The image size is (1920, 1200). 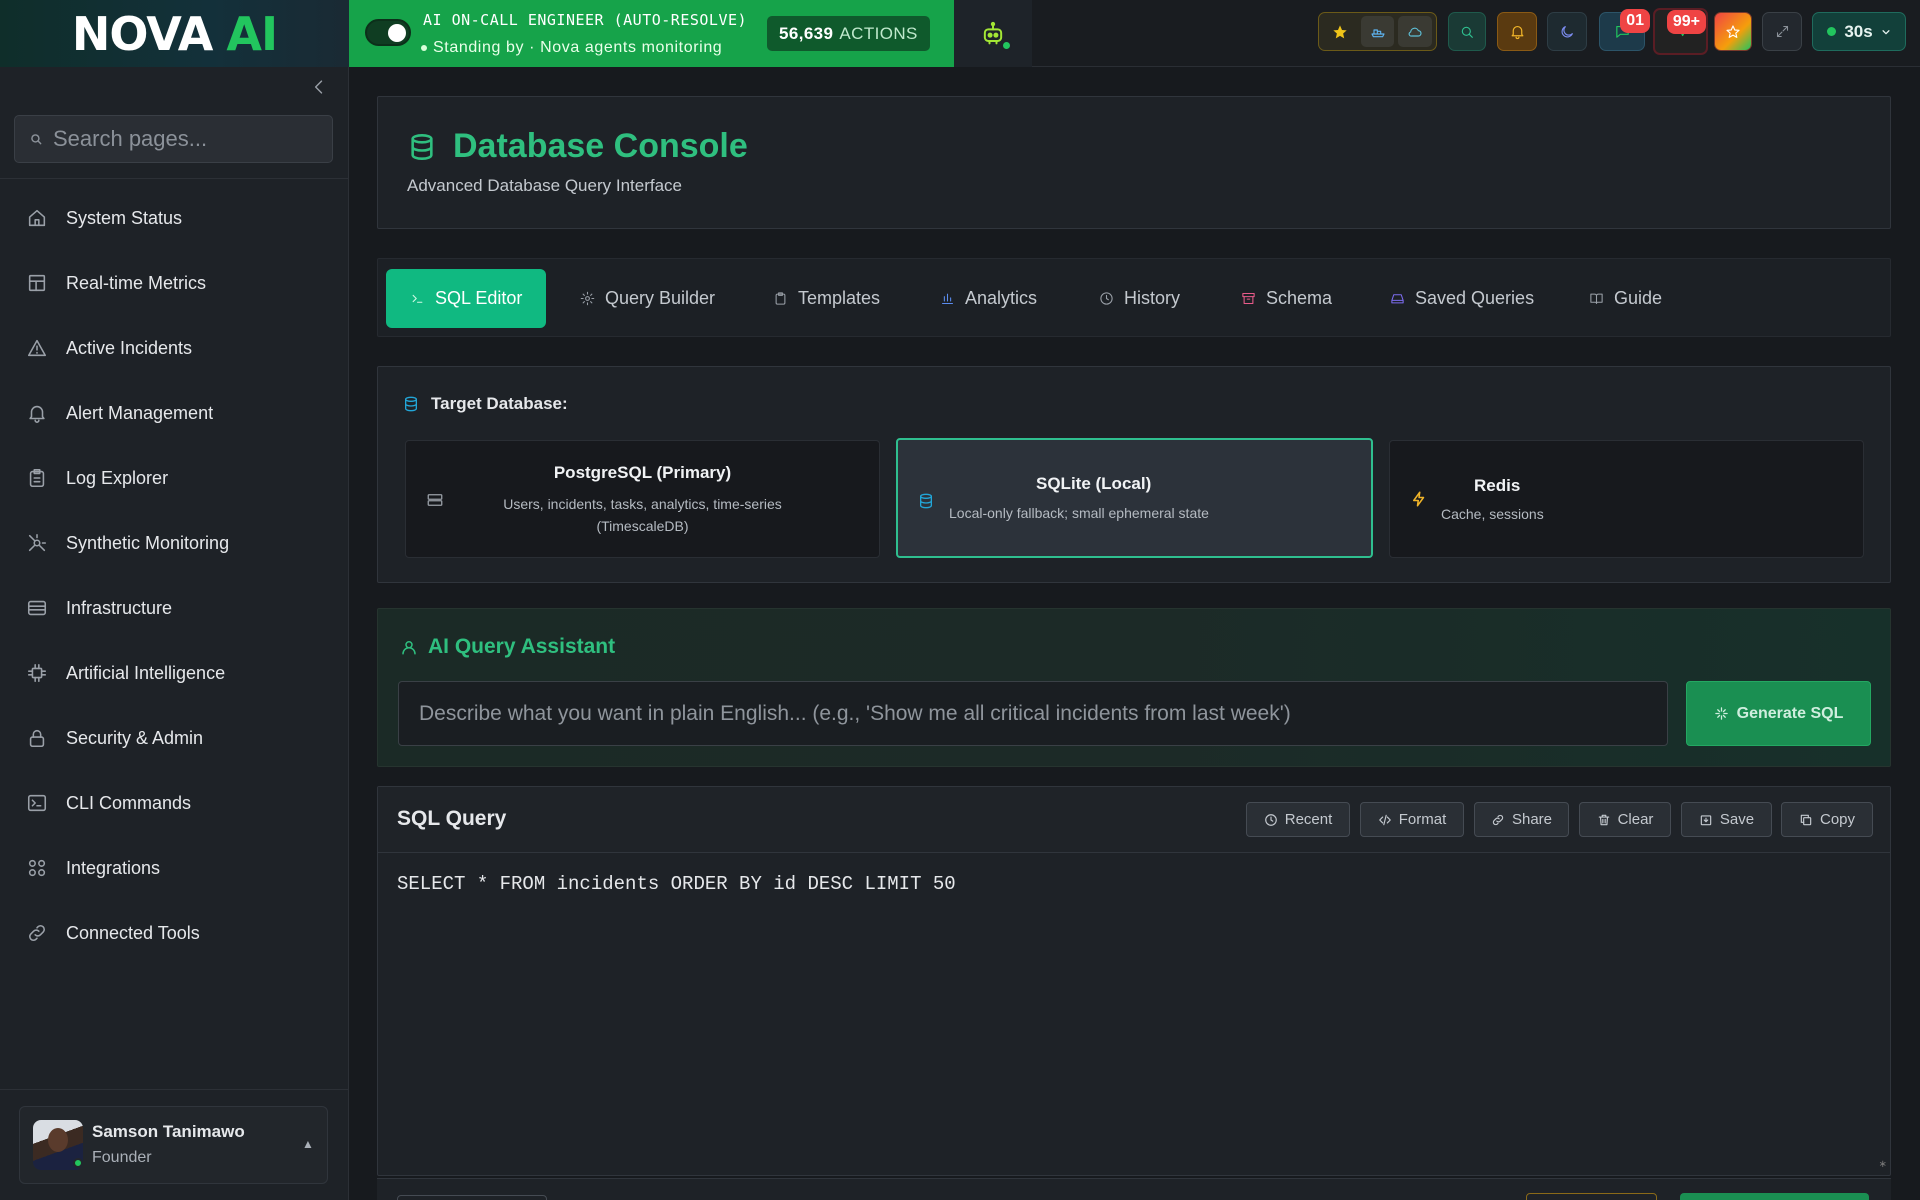 I want to click on ship-button, so click(x=1377, y=31).